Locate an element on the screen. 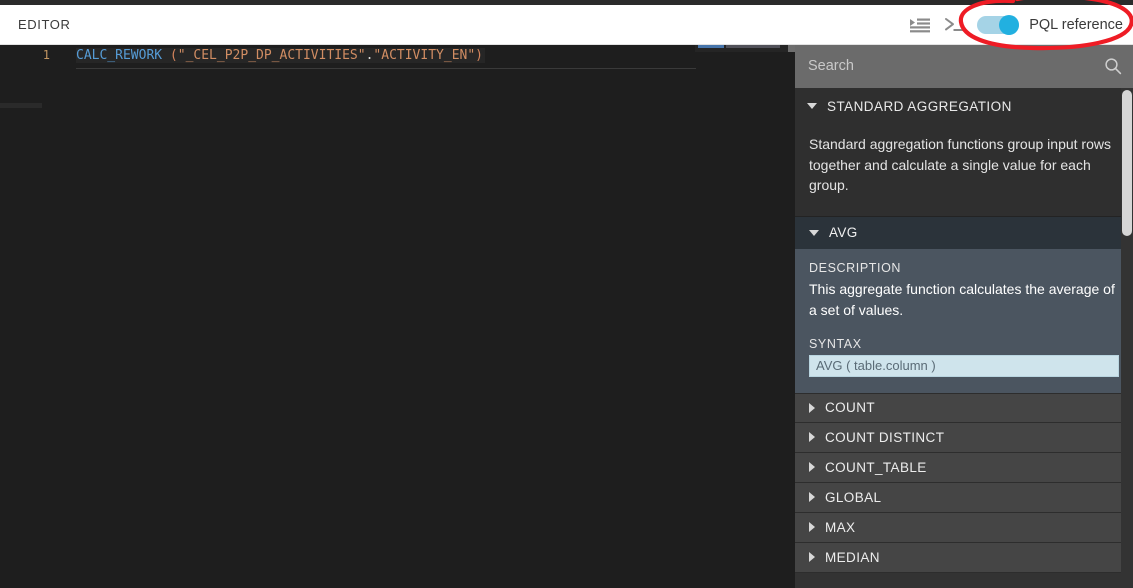 The width and height of the screenshot is (1133, 588). minimap-slider is located at coordinates (745, 48).